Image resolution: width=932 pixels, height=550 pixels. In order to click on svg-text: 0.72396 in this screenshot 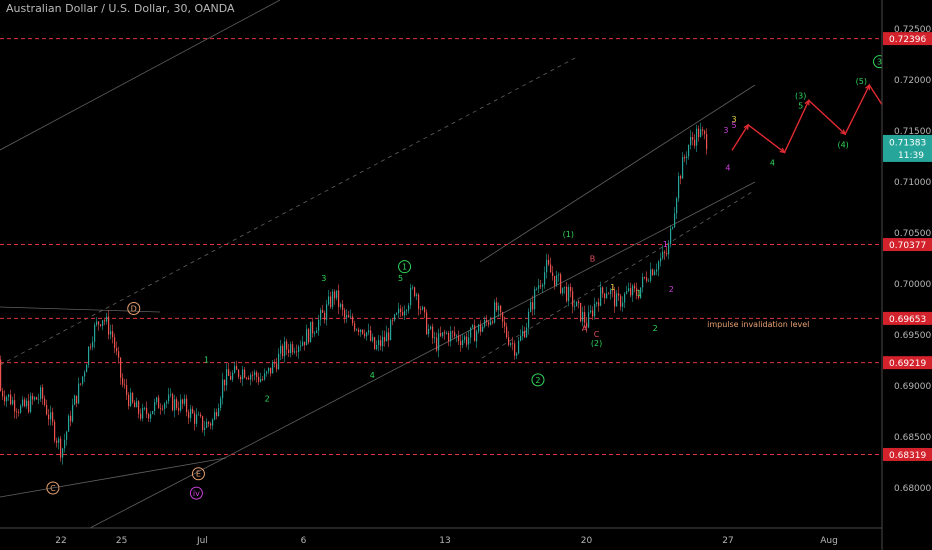, I will do `click(907, 40)`.